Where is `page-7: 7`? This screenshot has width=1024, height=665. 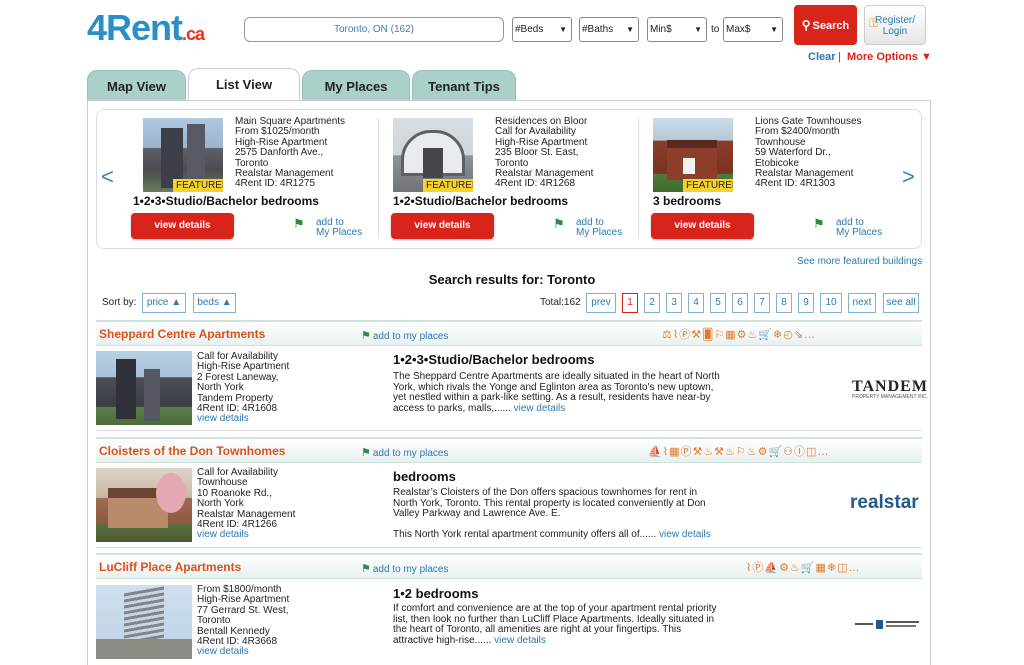
page-7: 7 is located at coordinates (762, 303).